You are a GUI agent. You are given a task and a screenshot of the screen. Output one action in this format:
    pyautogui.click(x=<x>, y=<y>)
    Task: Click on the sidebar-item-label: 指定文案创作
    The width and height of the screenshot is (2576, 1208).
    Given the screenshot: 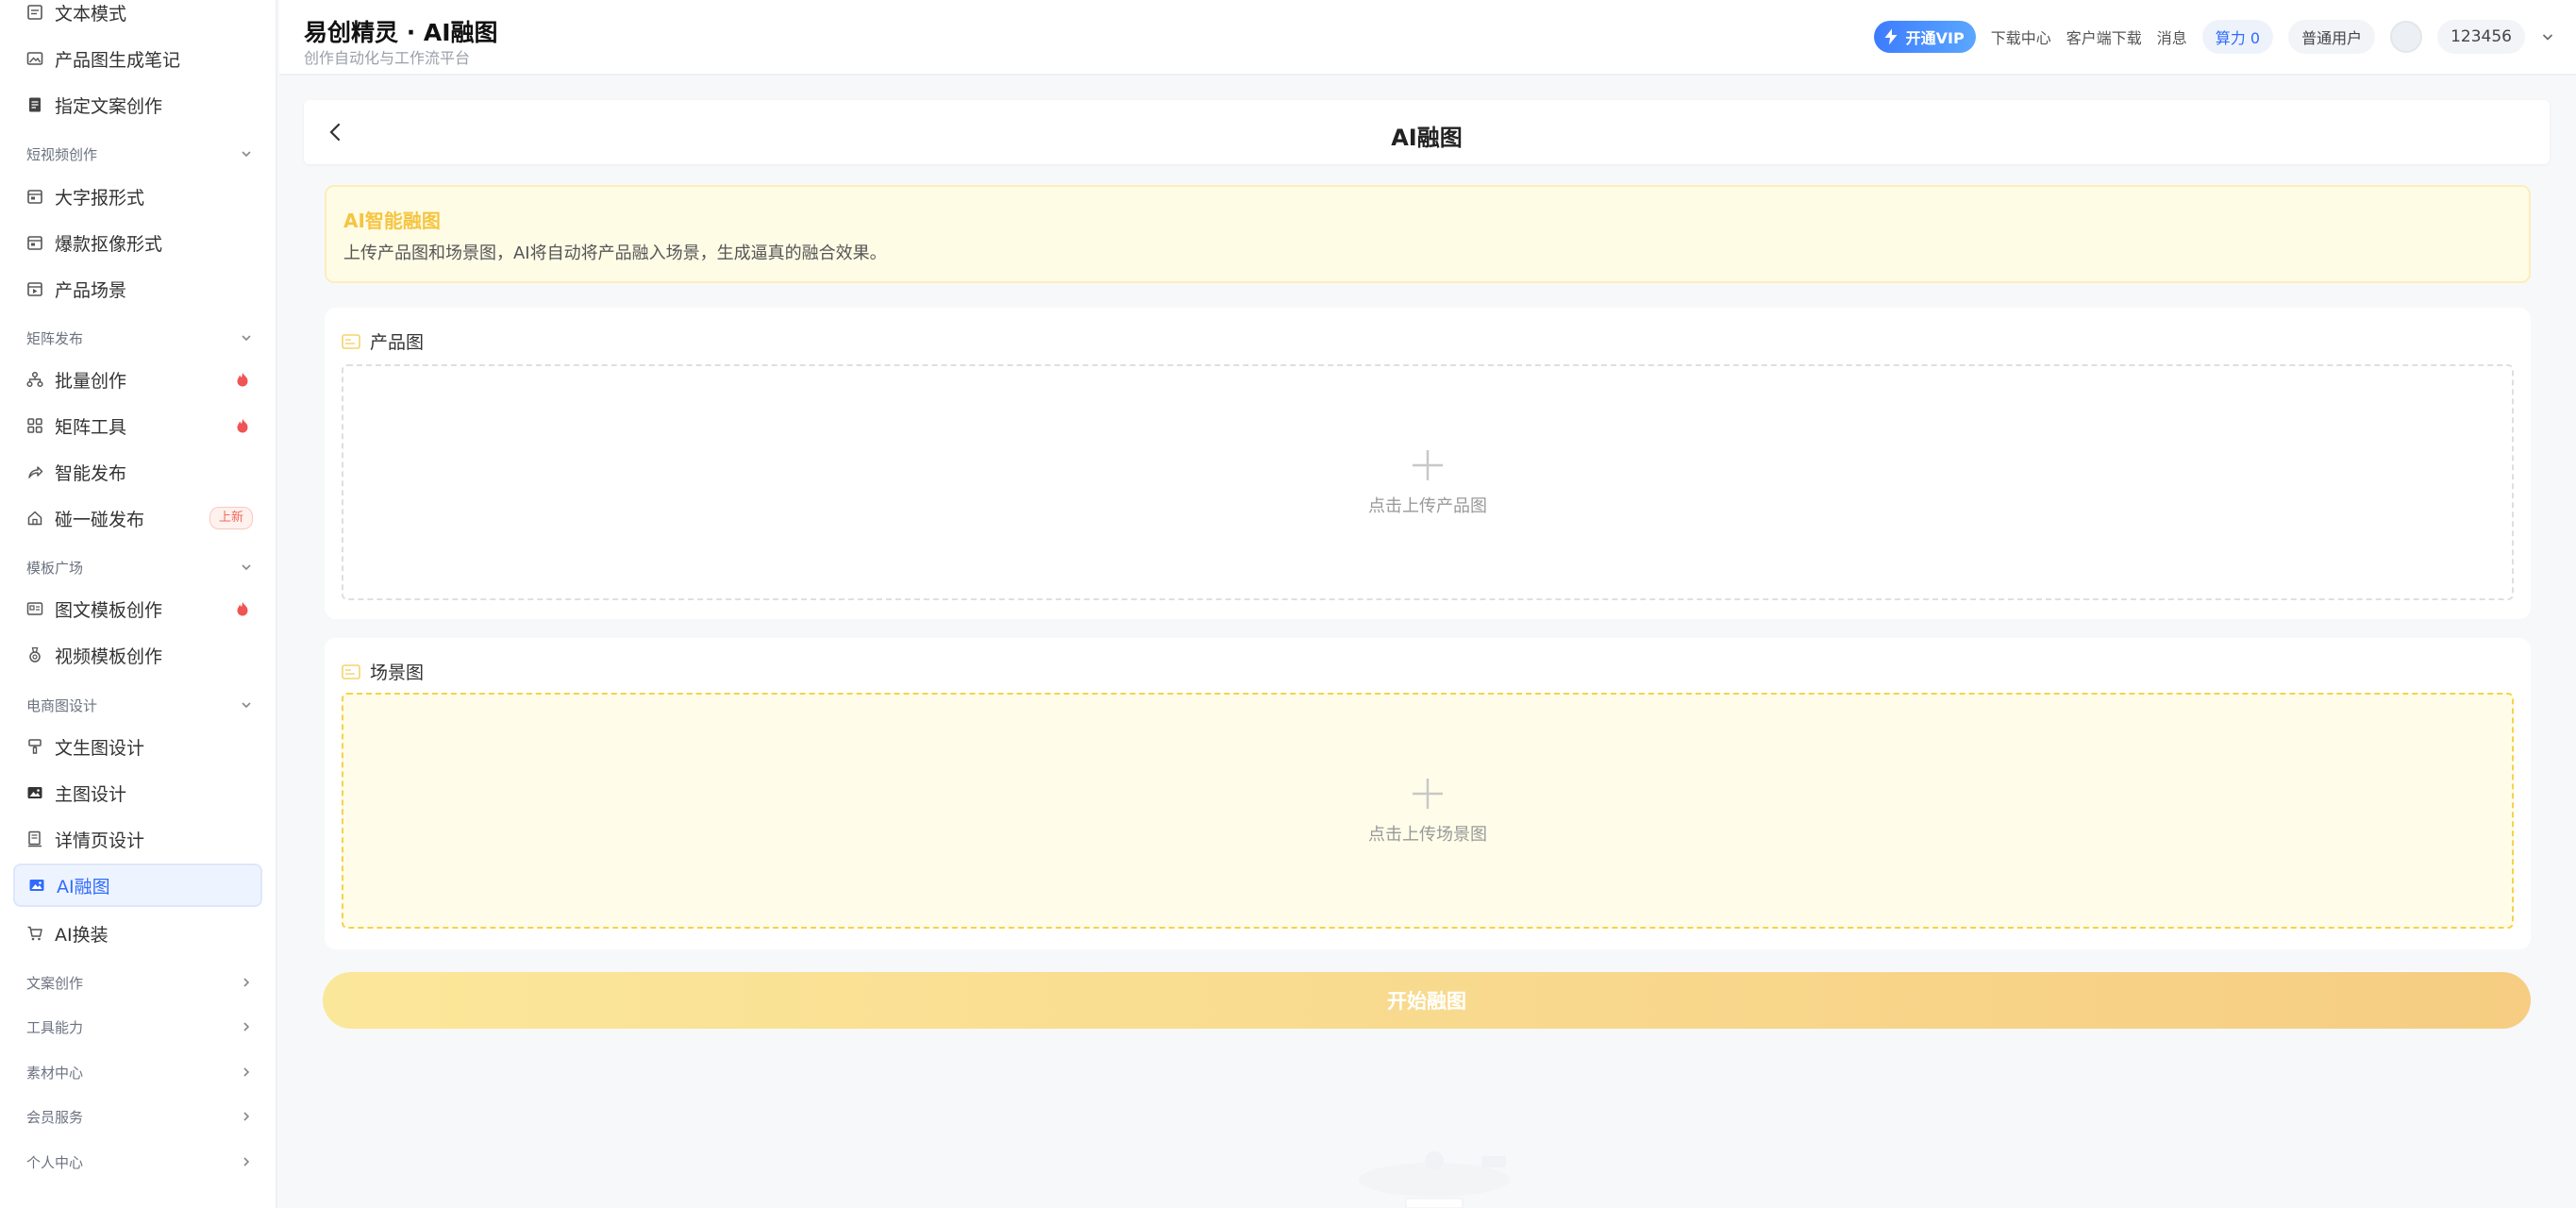 What is the action you would take?
    pyautogui.click(x=109, y=106)
    